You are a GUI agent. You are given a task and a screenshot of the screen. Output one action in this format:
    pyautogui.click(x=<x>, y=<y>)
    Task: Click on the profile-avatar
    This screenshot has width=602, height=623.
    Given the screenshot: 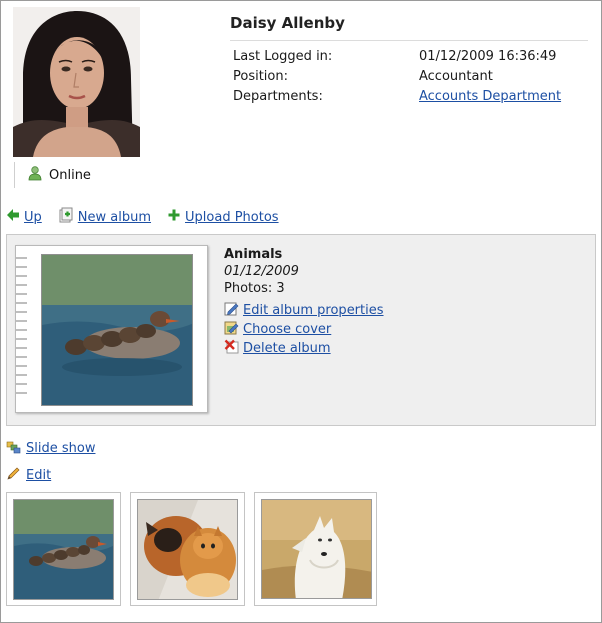 What is the action you would take?
    pyautogui.click(x=76, y=82)
    